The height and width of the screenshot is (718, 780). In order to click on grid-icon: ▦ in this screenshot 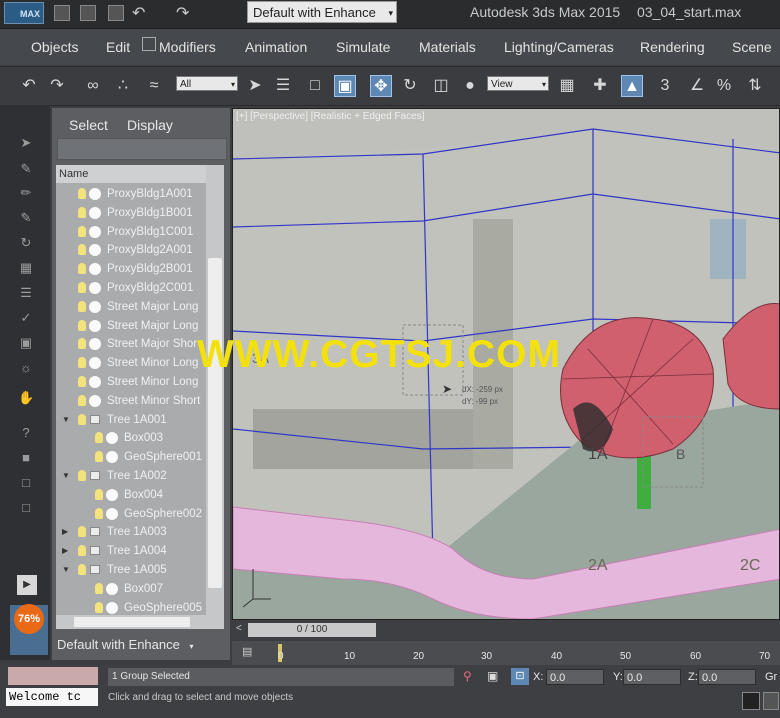, I will do `click(26, 268)`.